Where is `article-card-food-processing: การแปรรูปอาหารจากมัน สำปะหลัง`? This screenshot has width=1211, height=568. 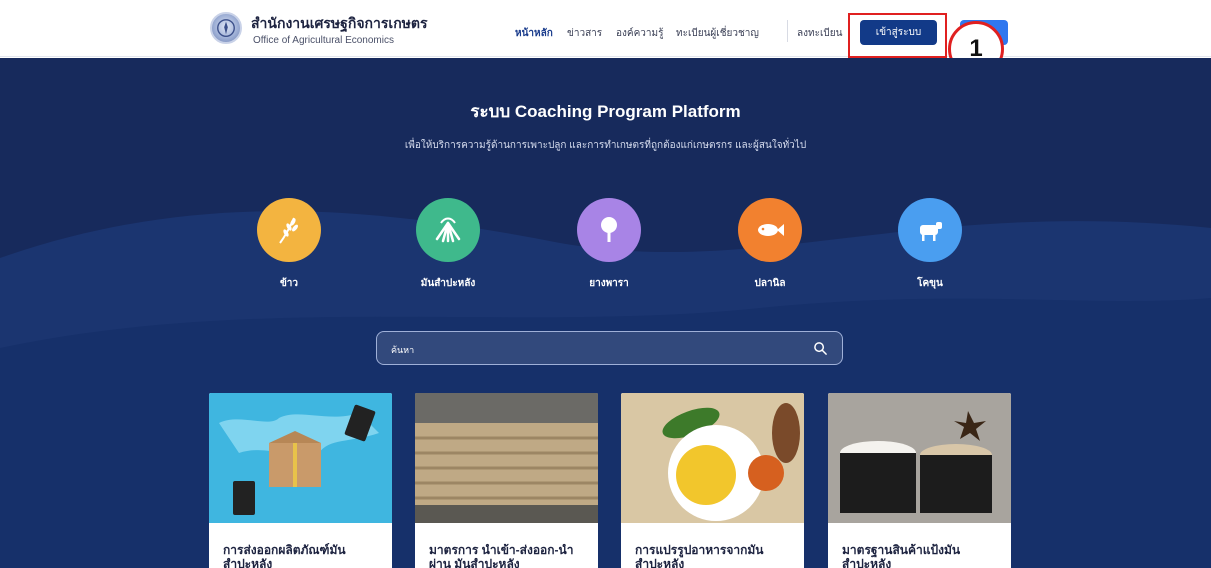
article-card-food-processing: การแปรรูปอาหารจากมัน สำปะหลัง is located at coordinates (712, 480).